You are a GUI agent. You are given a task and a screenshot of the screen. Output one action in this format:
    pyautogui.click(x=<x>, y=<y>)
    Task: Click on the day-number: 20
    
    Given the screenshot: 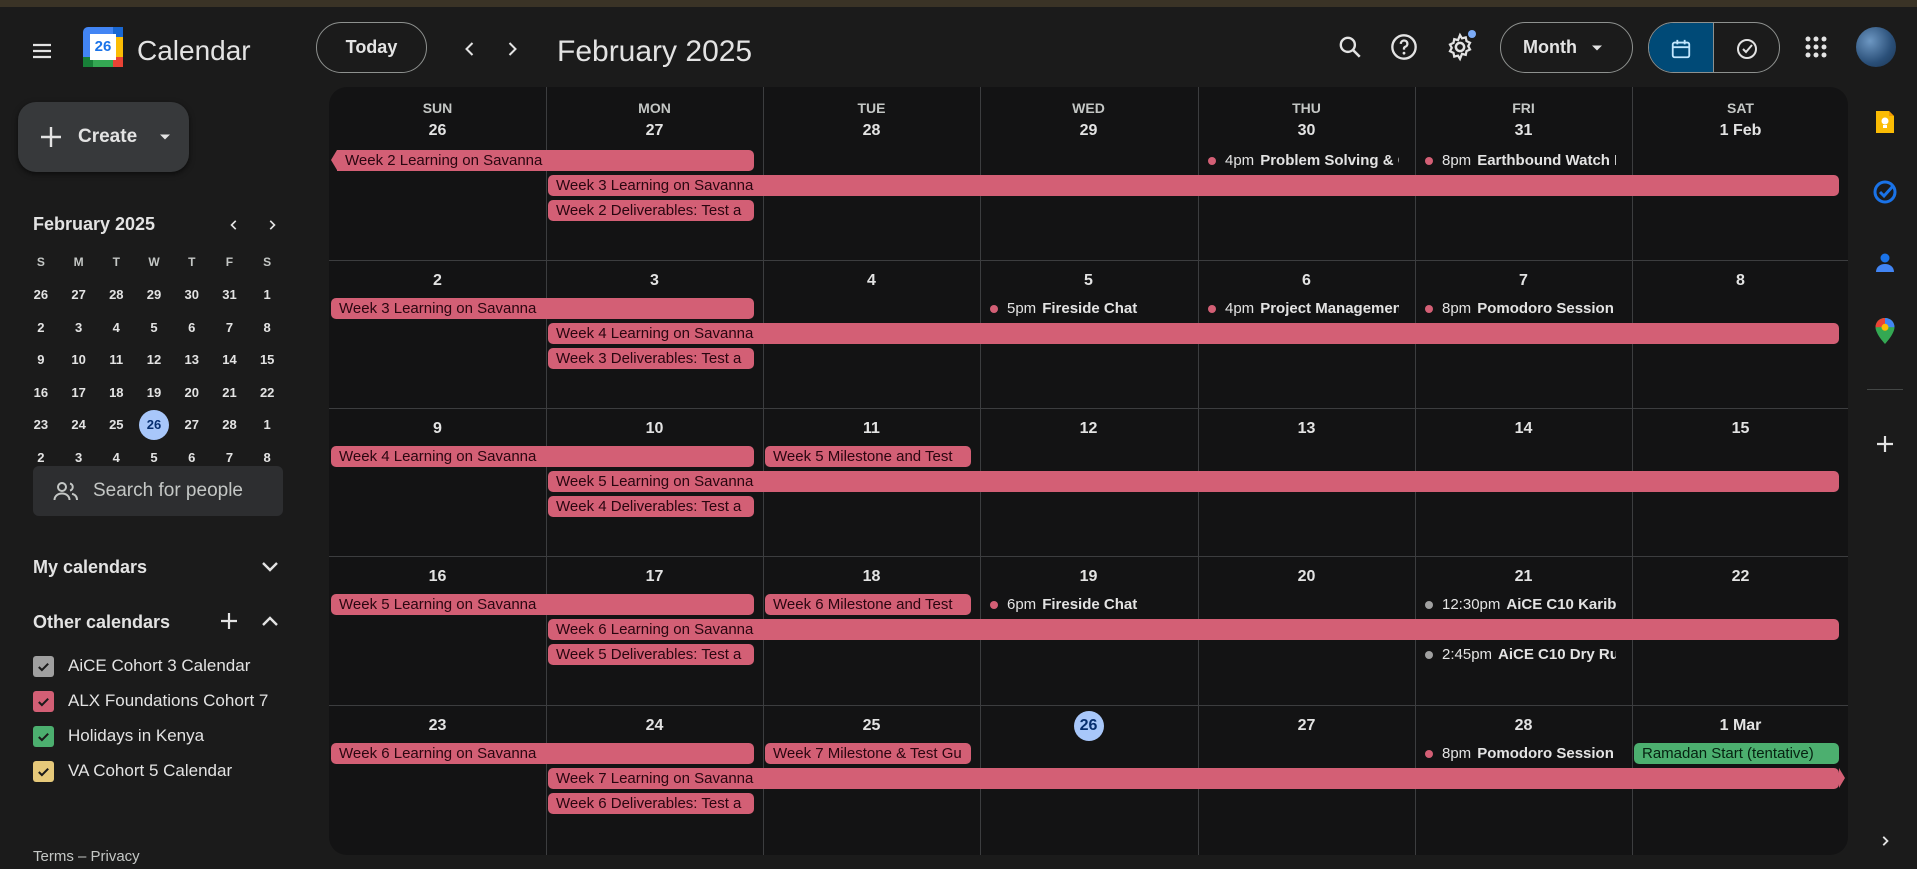 What is the action you would take?
    pyautogui.click(x=1306, y=577)
    